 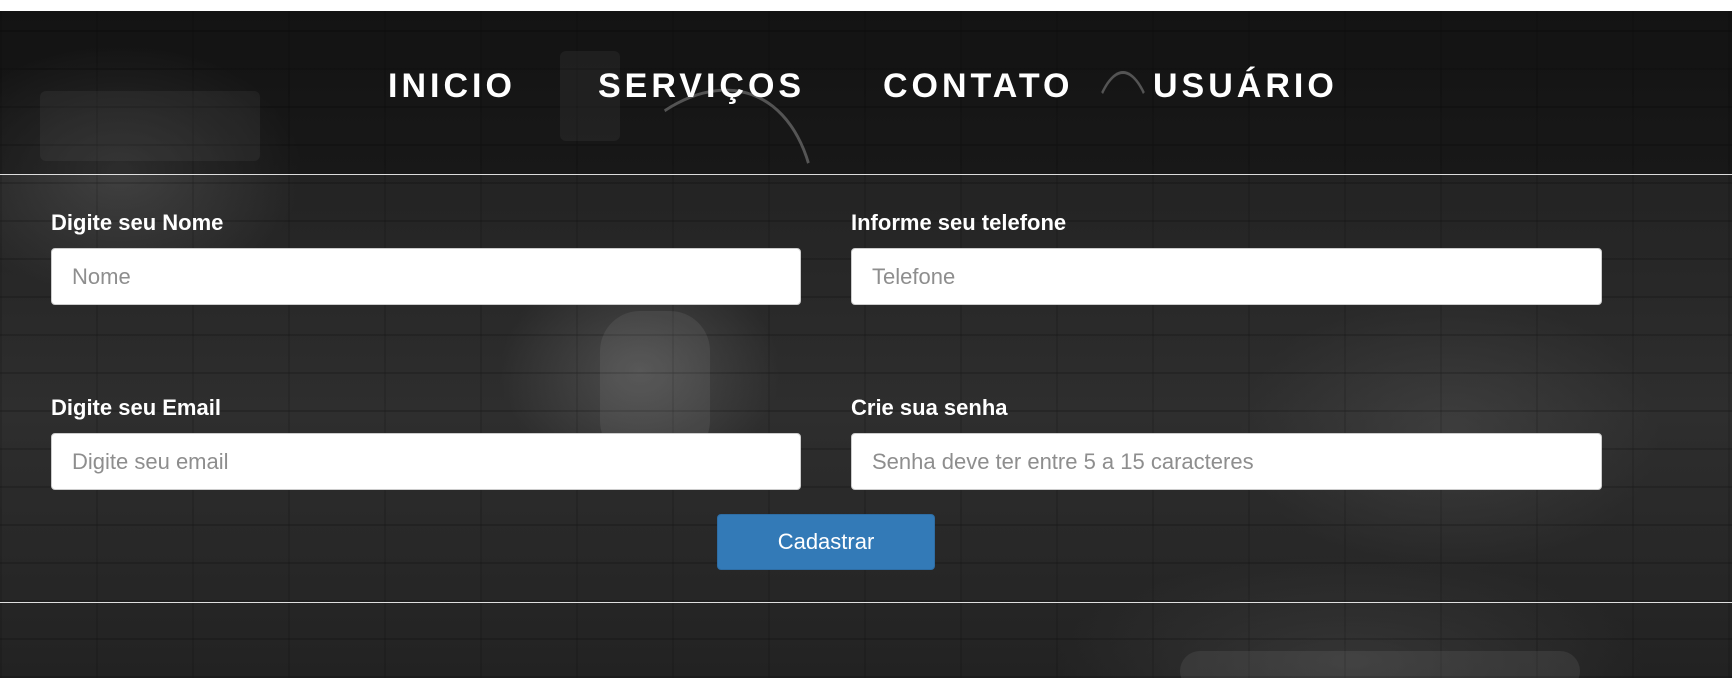 What do you see at coordinates (1380, 664) in the screenshot?
I see `barber-chair-shape` at bounding box center [1380, 664].